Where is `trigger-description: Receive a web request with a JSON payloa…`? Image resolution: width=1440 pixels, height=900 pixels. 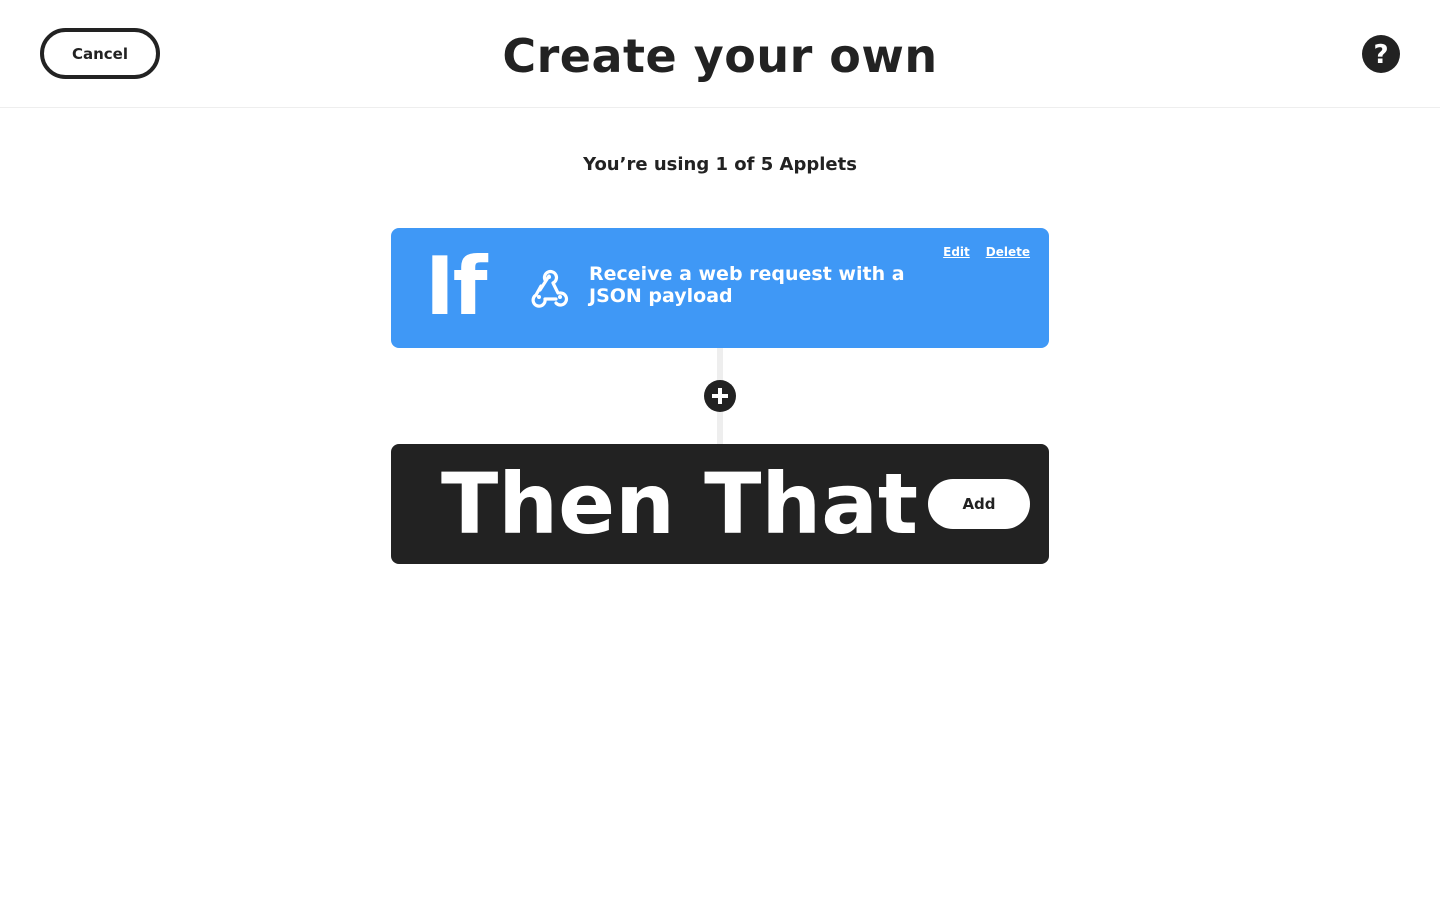
trigger-description: Receive a web request with a JSON payloa… is located at coordinates (747, 285).